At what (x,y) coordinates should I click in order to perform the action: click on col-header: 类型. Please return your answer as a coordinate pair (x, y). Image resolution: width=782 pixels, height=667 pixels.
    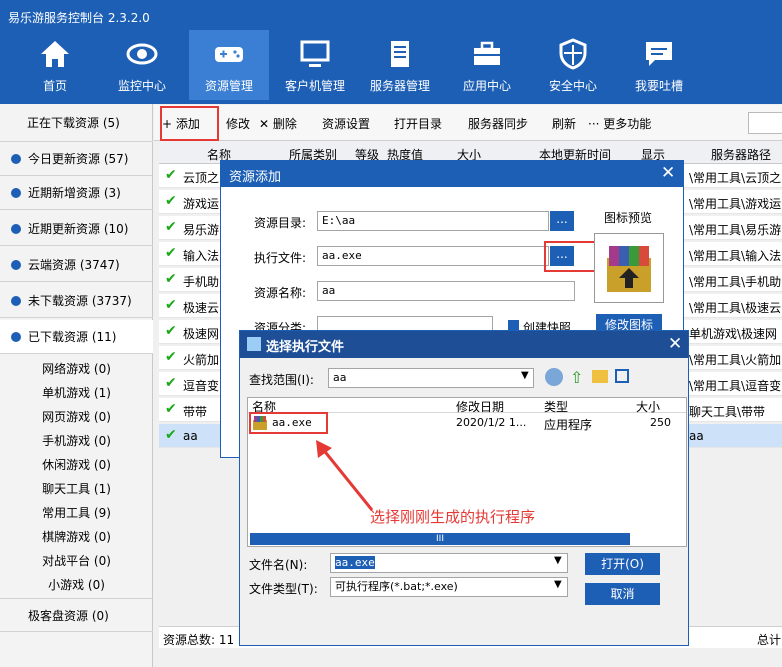
    Looking at the image, I should click on (556, 406).